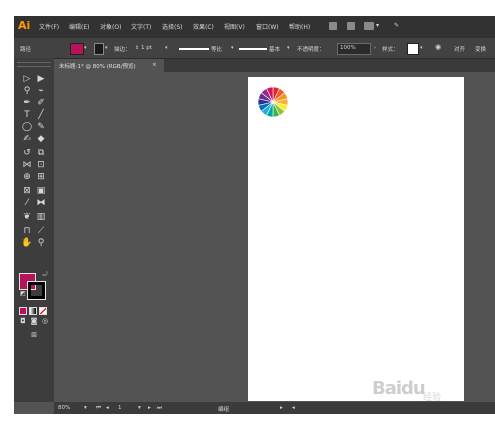  I want to click on type-tool-icon: T, so click(27, 115).